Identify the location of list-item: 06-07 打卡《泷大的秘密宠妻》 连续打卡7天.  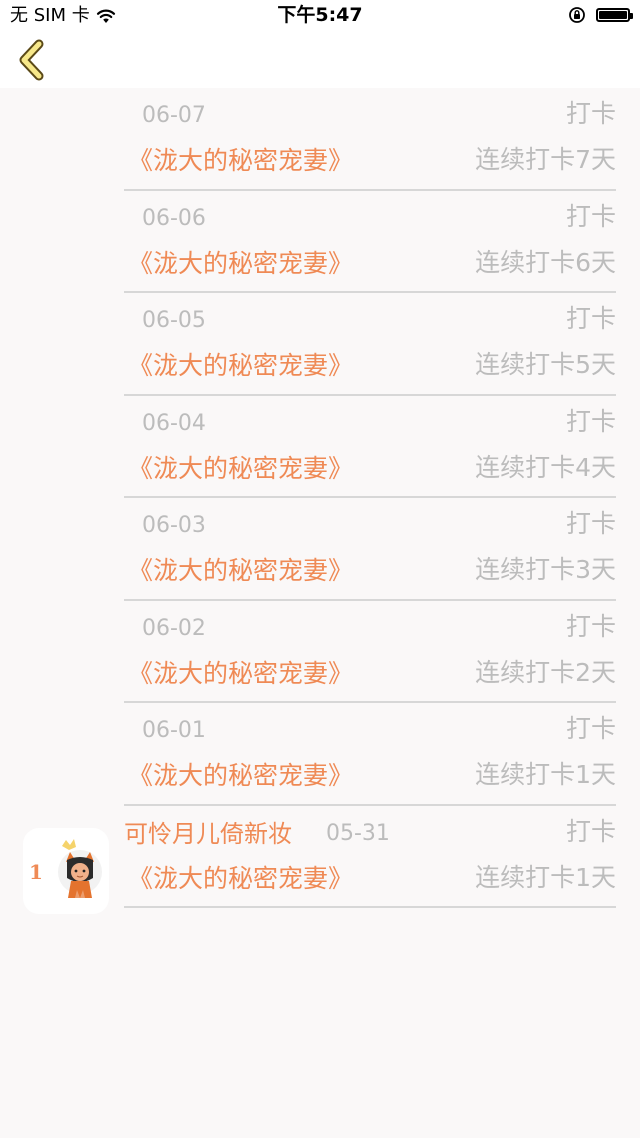
(320, 139).